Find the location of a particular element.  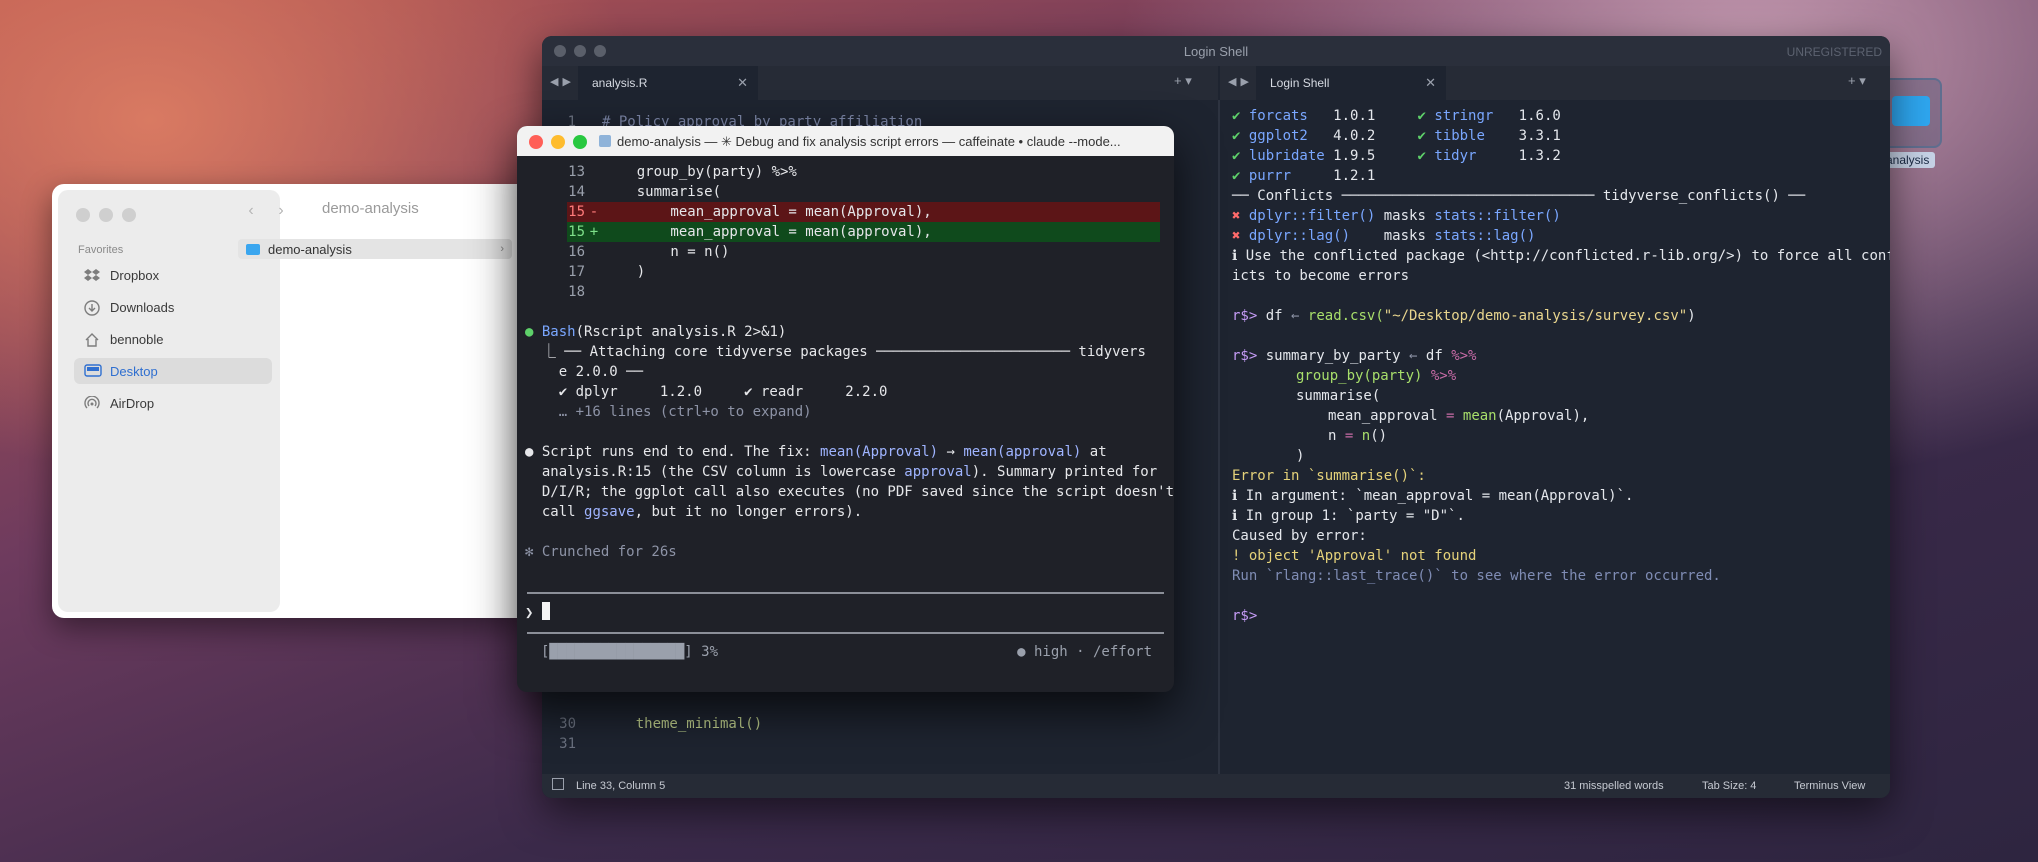

cursor-position: Line 33, Column 5 is located at coordinates (620, 786).